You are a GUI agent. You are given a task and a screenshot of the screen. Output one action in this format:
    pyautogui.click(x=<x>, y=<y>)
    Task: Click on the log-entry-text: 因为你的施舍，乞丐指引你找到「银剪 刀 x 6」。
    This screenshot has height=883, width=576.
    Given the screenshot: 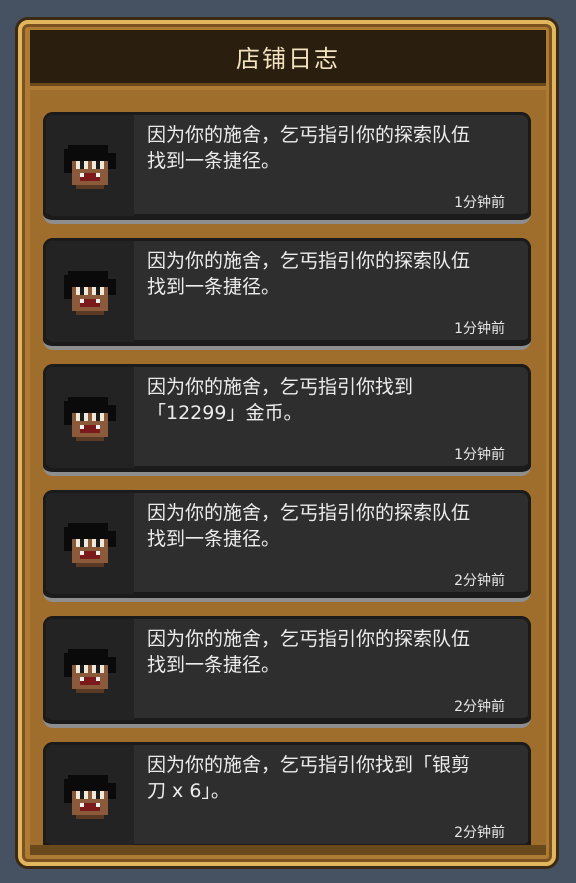 What is the action you would take?
    pyautogui.click(x=309, y=778)
    